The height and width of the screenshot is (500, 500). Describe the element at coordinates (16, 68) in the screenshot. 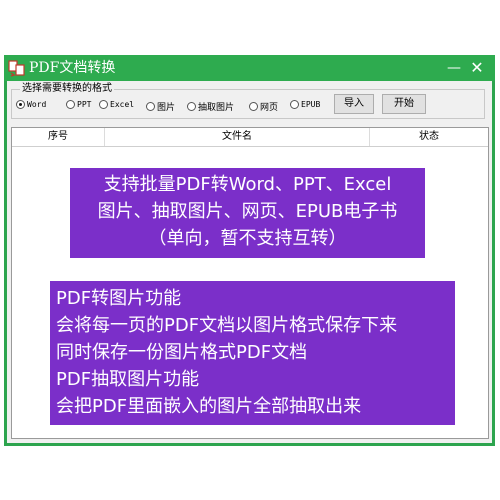

I see `convert-icon` at that location.